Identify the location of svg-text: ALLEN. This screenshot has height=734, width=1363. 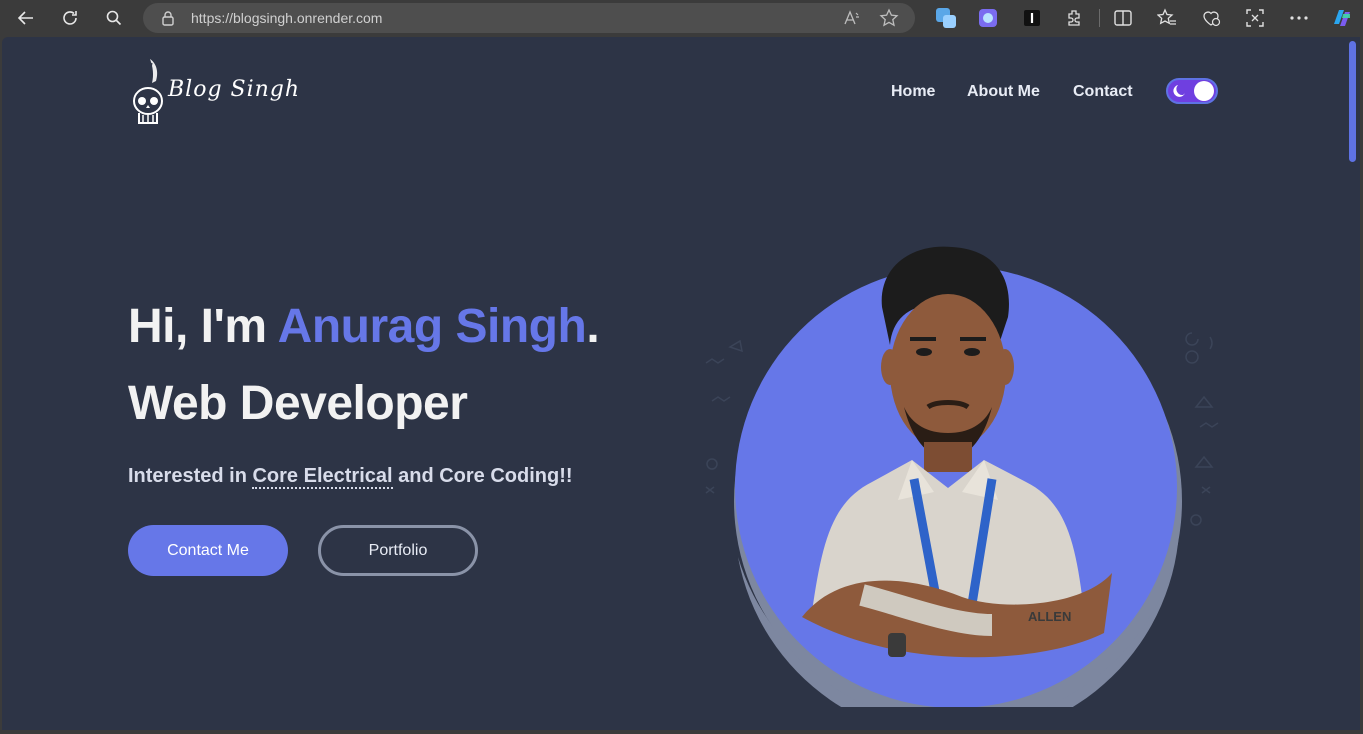
(1049, 616).